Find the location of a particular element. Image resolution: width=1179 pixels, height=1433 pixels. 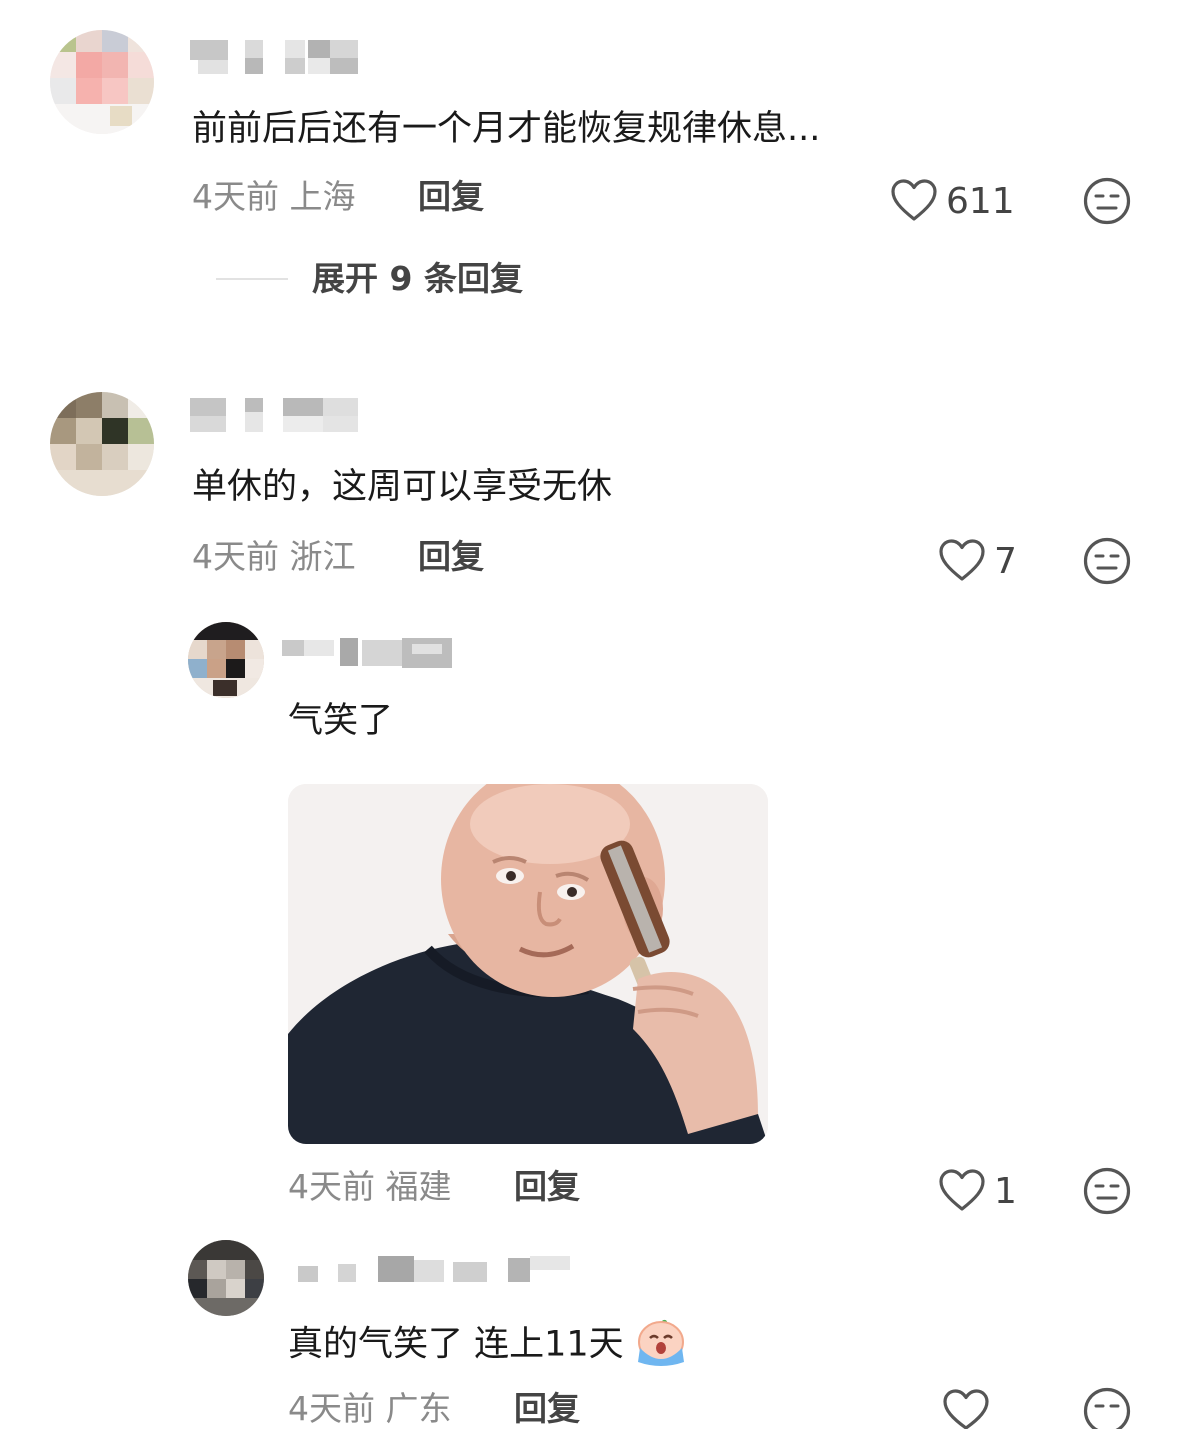

comment-location: 浙江 is located at coordinates (322, 556).